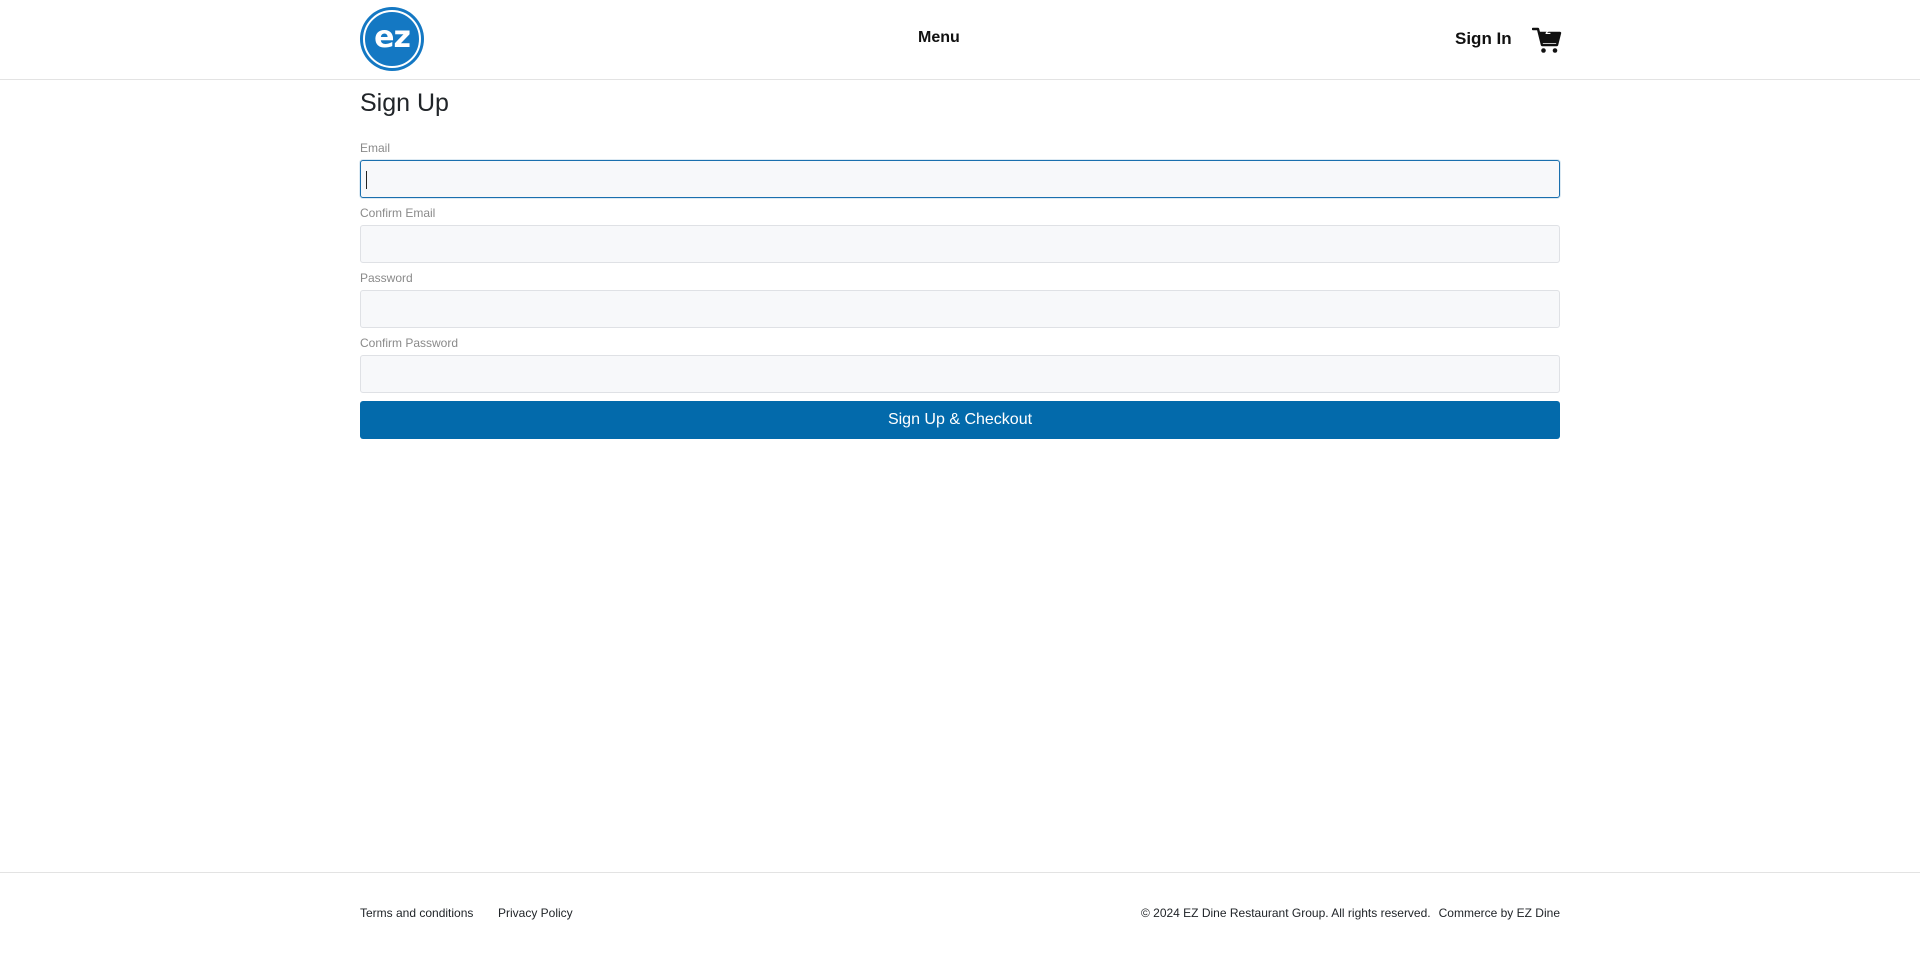 The height and width of the screenshot is (953, 1920). What do you see at coordinates (1483, 39) in the screenshot?
I see `sign-in-link: Sign In` at bounding box center [1483, 39].